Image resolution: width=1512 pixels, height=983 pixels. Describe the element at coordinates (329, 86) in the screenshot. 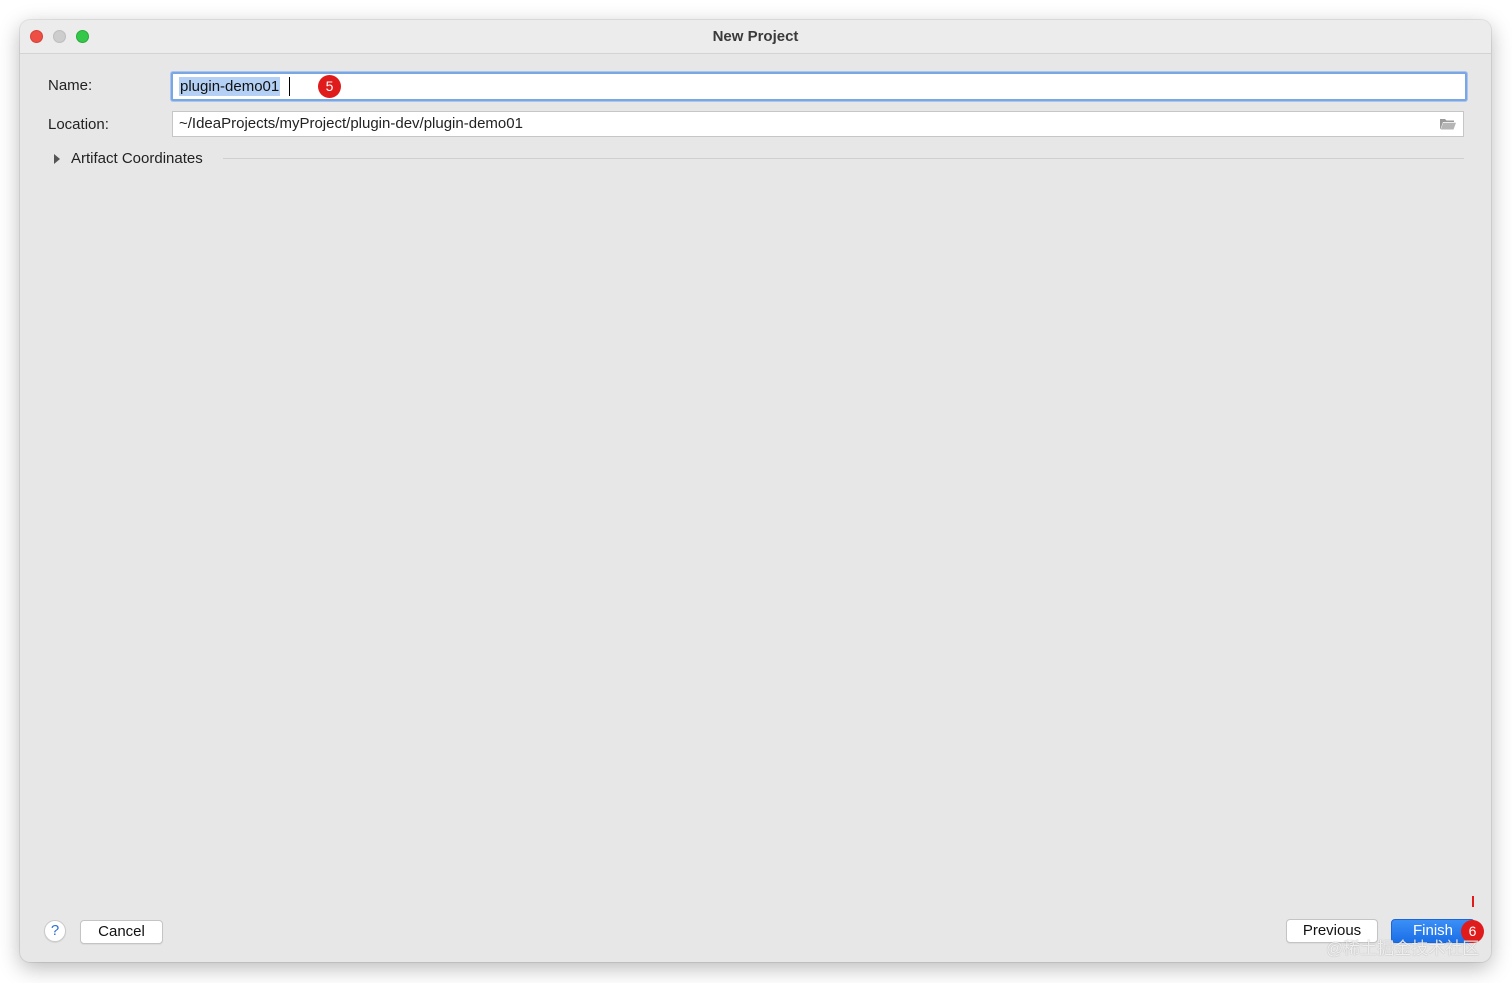

I see `step-5-annotation-badge: 5` at that location.